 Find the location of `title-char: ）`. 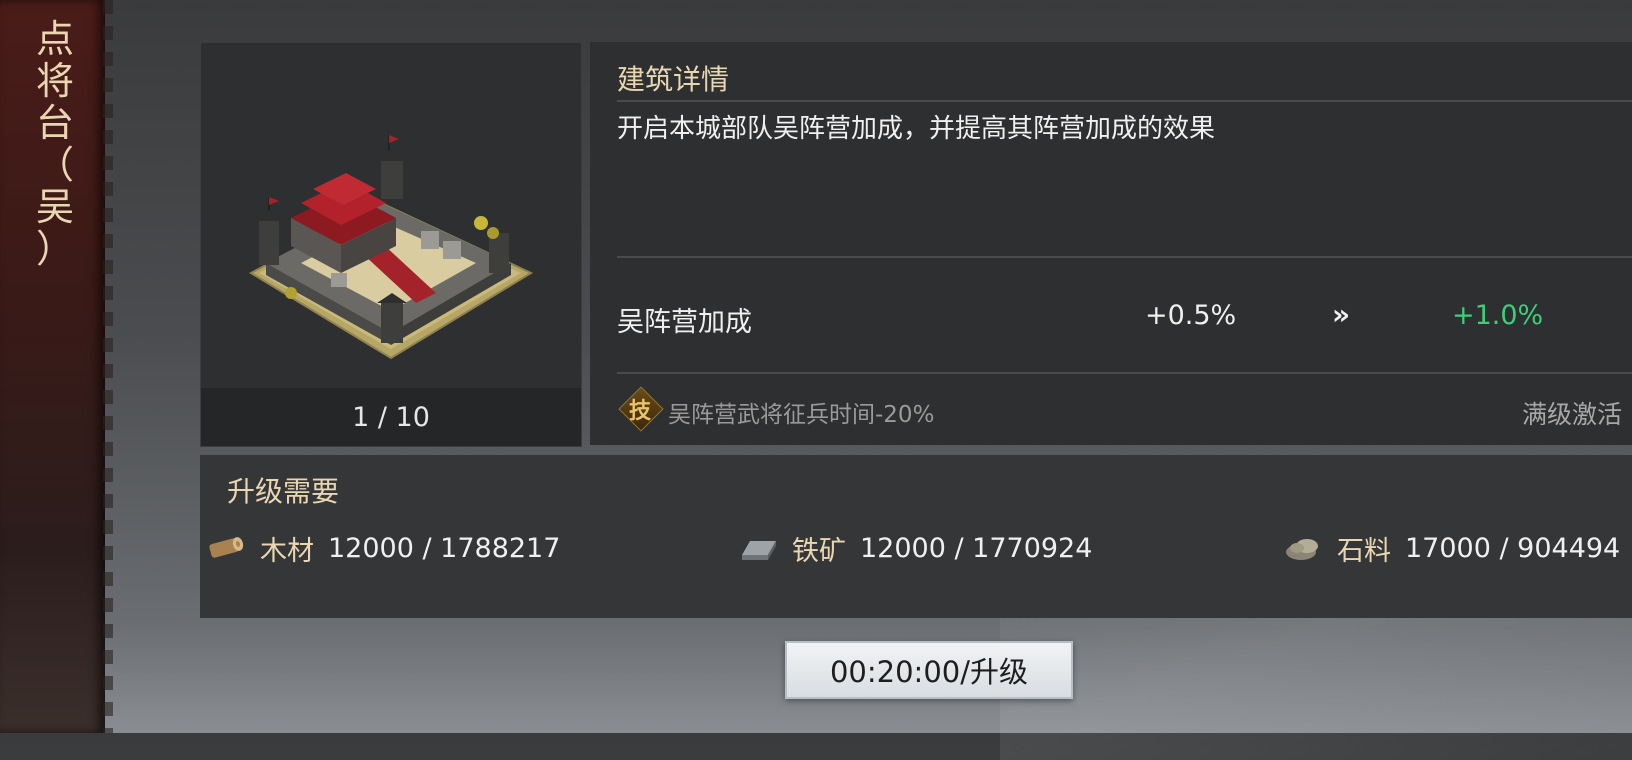

title-char: ） is located at coordinates (55, 249).